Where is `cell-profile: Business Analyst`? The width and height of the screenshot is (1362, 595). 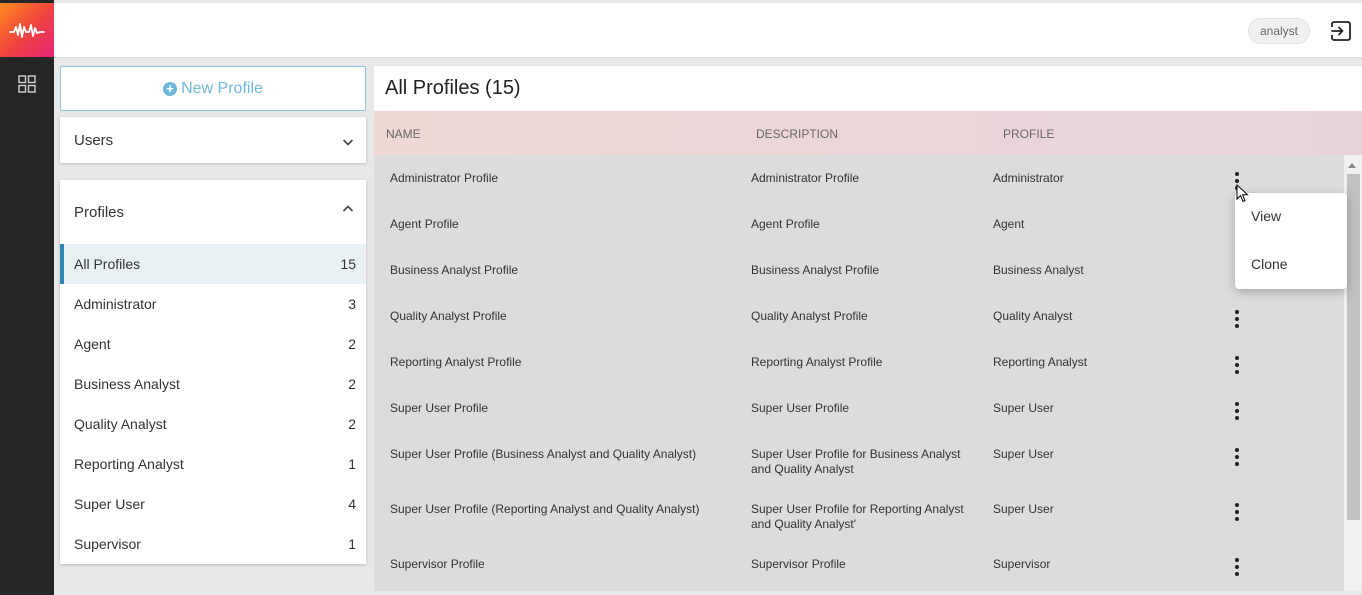 cell-profile: Business Analyst is located at coordinates (1038, 270).